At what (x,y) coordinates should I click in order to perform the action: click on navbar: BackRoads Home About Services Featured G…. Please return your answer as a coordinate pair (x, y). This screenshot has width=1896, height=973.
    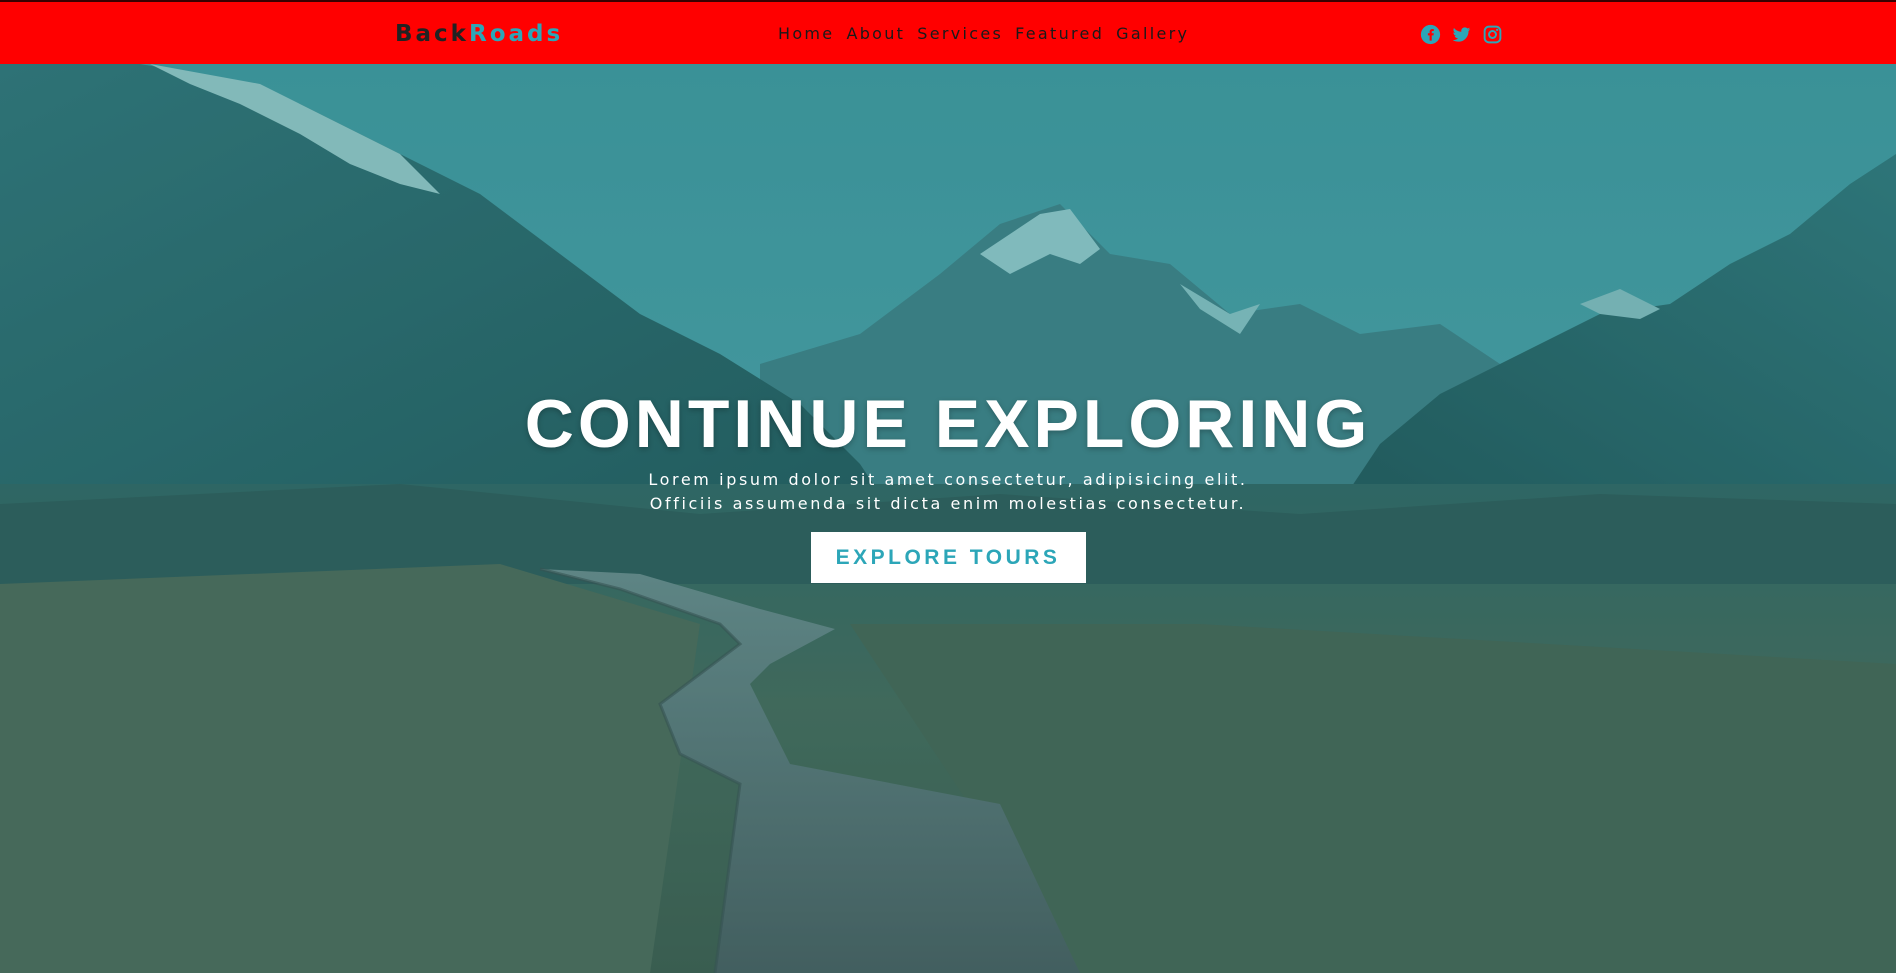
    Looking at the image, I should click on (948, 32).